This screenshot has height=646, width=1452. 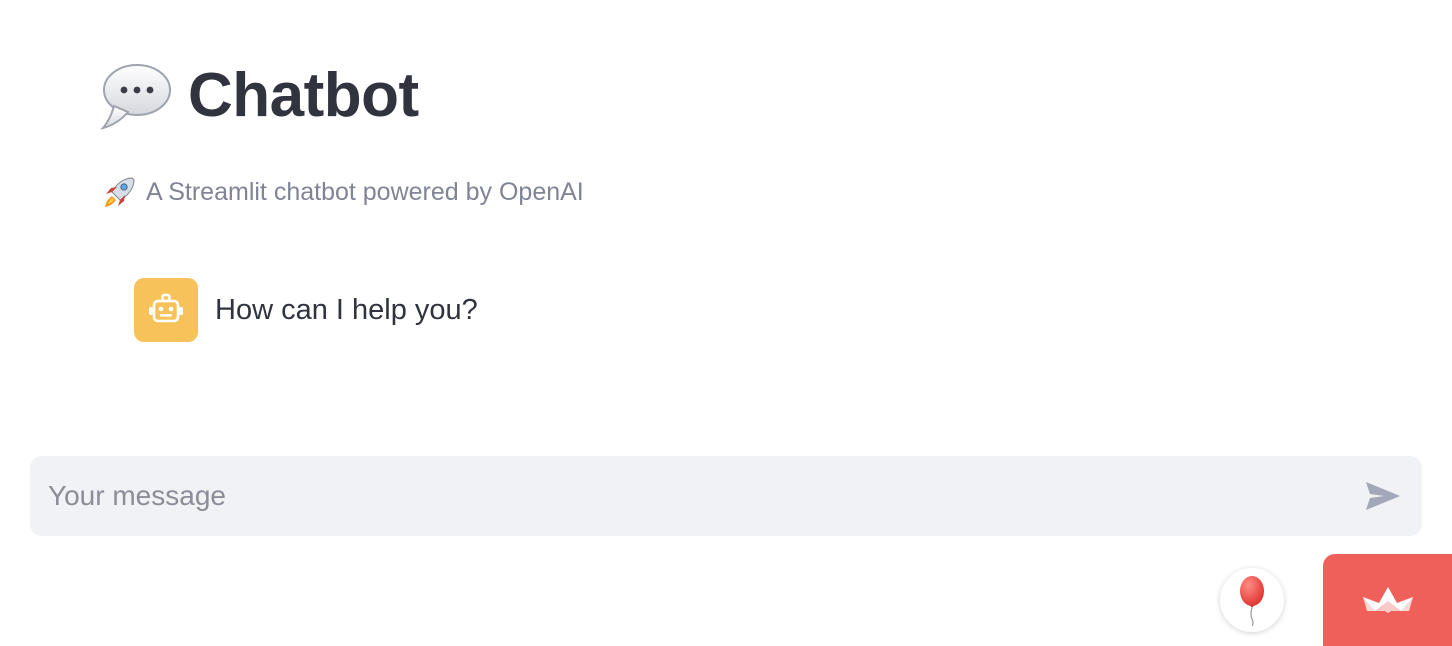 I want to click on streamlit-crown-icon, so click(x=1387, y=600).